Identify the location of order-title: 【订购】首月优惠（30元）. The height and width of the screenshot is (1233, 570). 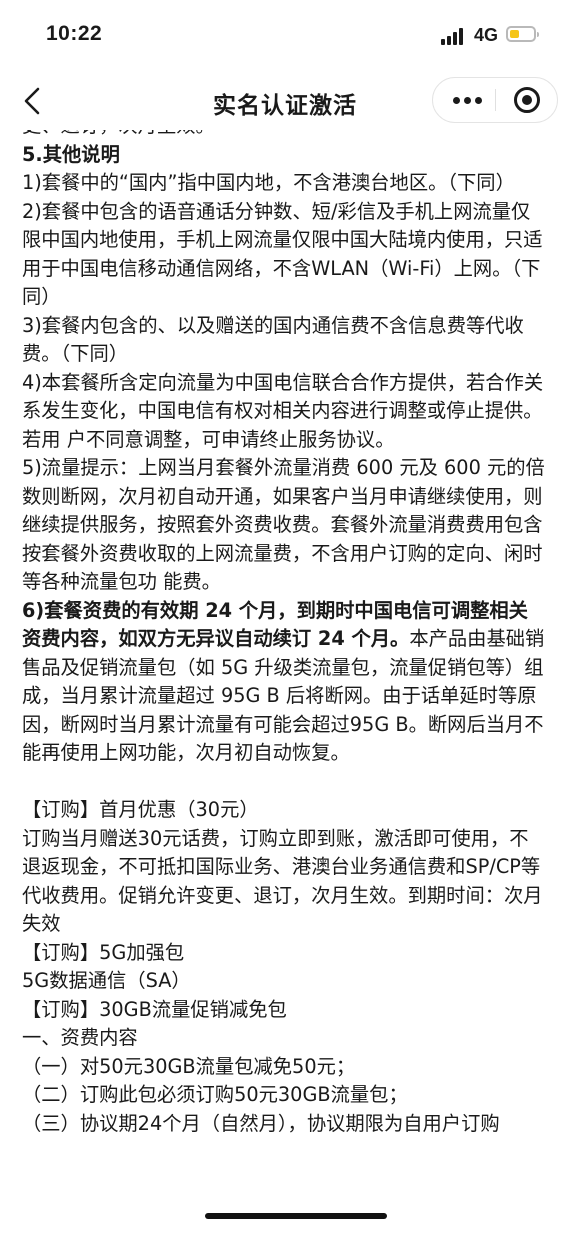
(140, 809).